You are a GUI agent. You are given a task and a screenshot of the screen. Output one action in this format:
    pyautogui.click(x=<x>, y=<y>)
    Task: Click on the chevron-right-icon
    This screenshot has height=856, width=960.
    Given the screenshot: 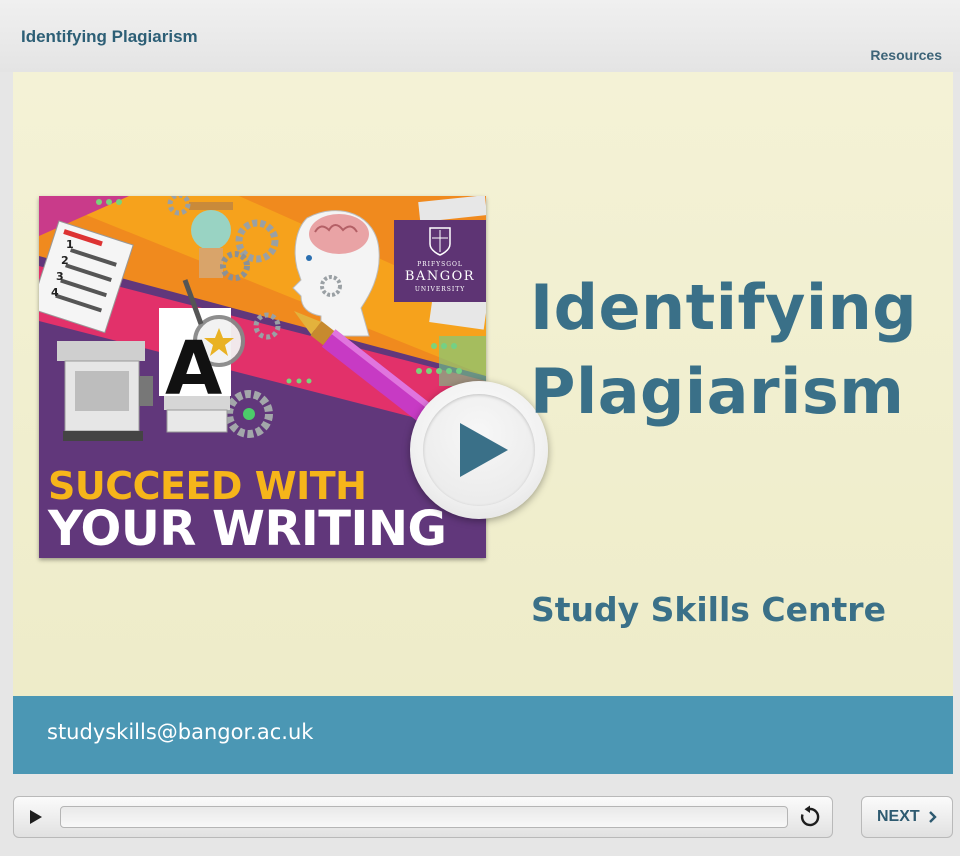 What is the action you would take?
    pyautogui.click(x=933, y=817)
    